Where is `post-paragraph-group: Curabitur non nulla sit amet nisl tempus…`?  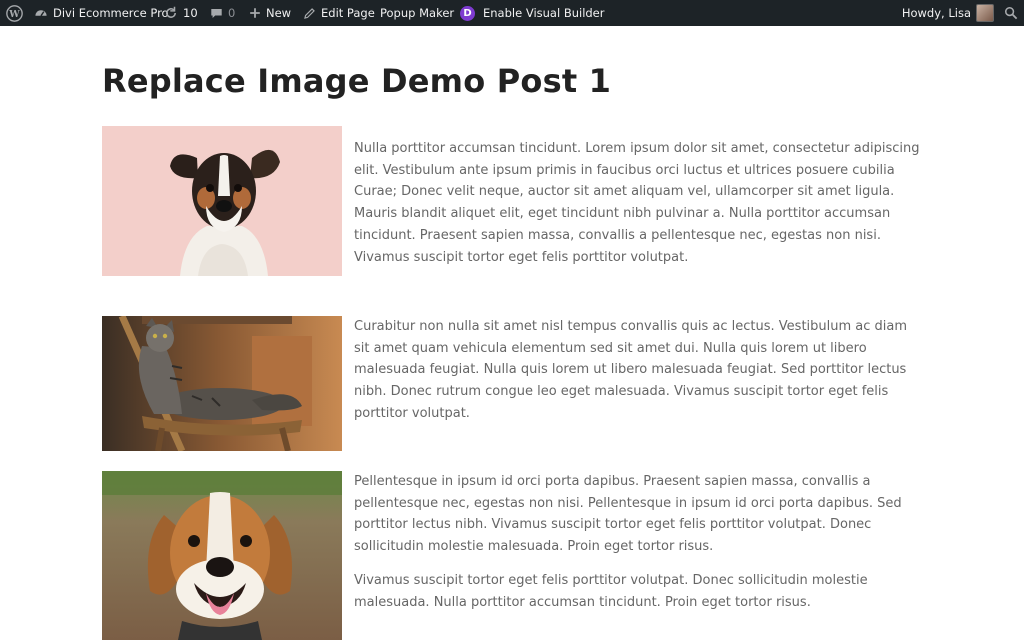
post-paragraph-group: Curabitur non nulla sit amet nisl tempus… is located at coordinates (637, 376).